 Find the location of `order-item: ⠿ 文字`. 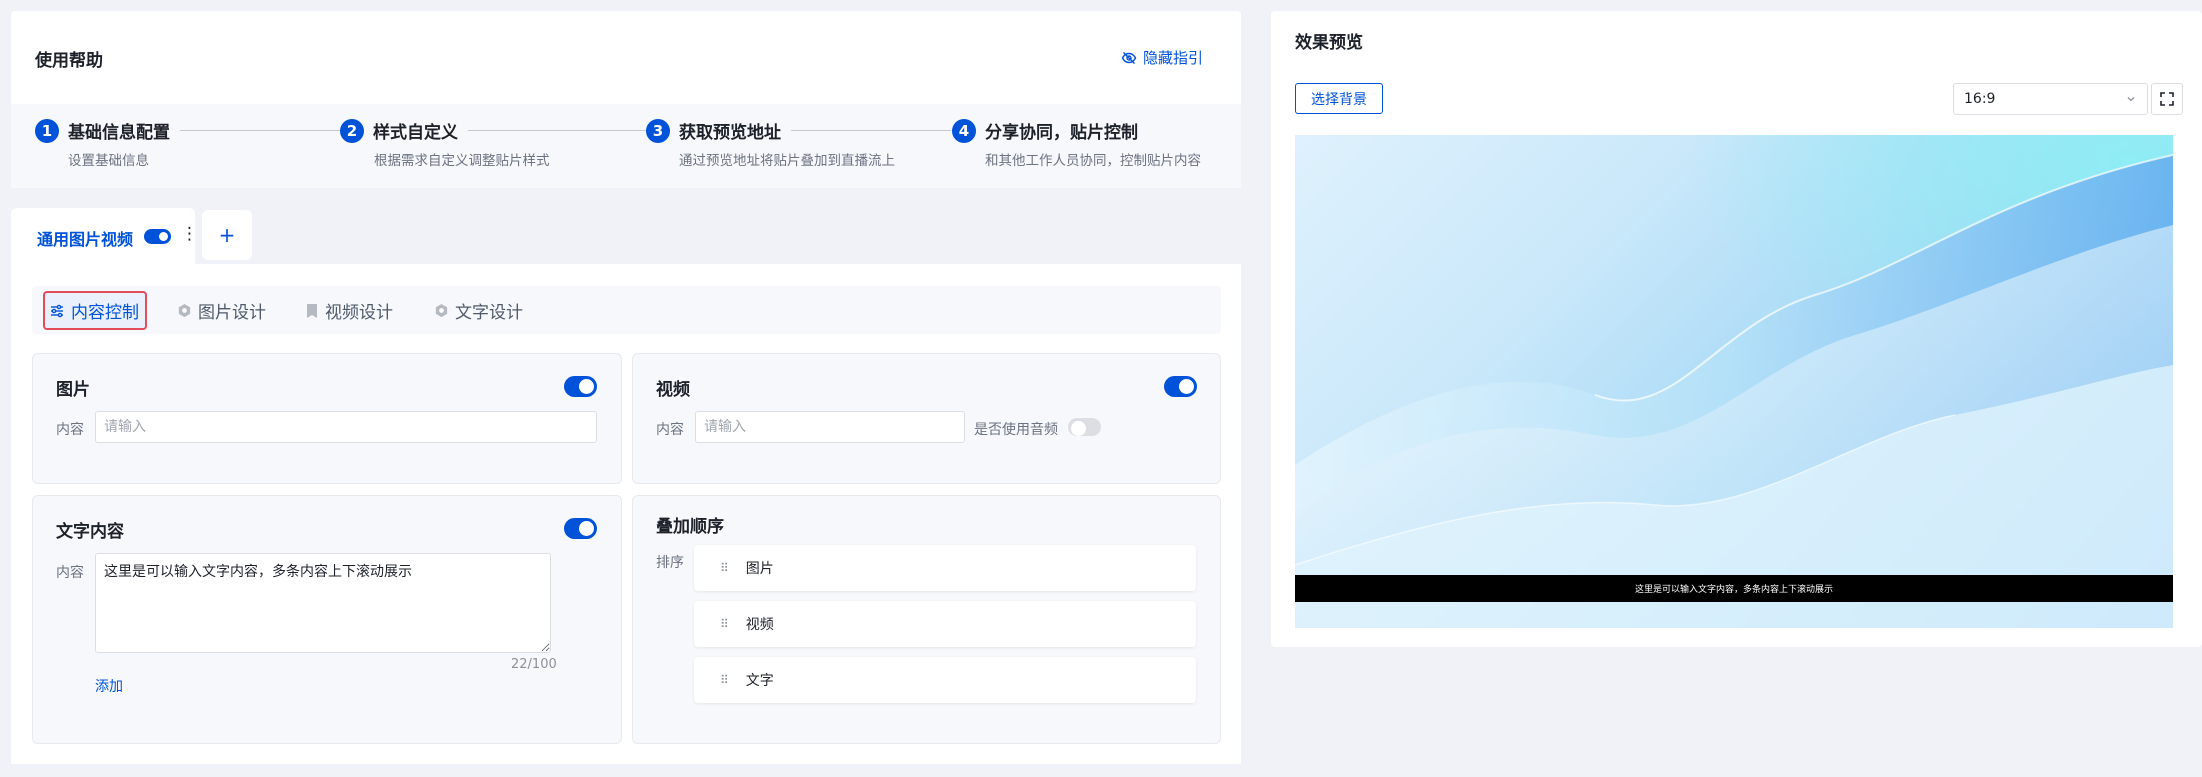

order-item: ⠿ 文字 is located at coordinates (945, 680).